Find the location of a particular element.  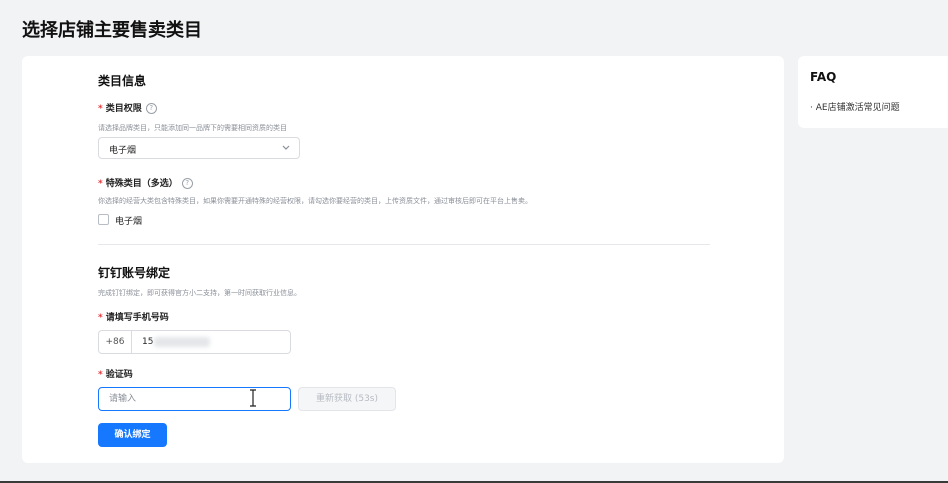

phone-label: * 请填写手机号码 is located at coordinates (133, 316).